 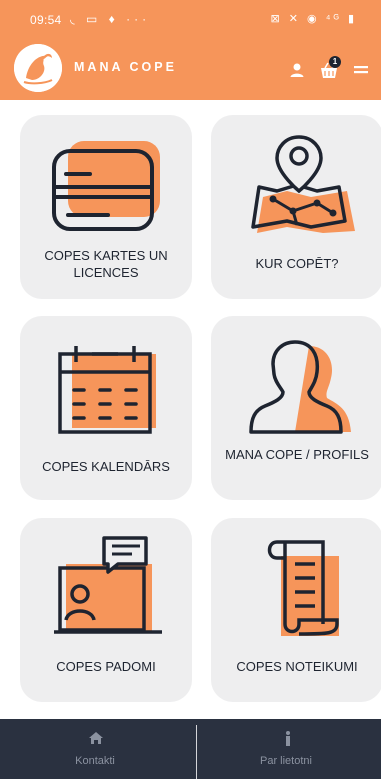 What do you see at coordinates (110, 19) in the screenshot?
I see `status-left-icons: ◟ ▭ ♦ ···` at bounding box center [110, 19].